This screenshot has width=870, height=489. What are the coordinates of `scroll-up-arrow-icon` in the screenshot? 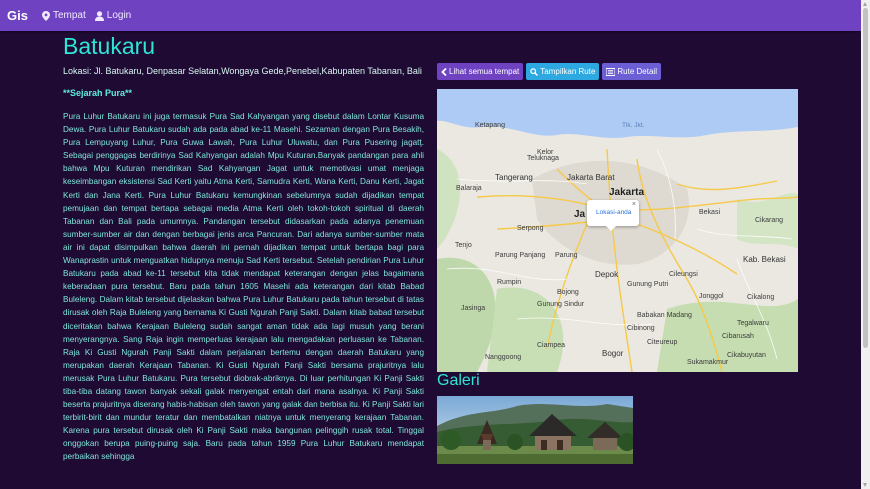 It's located at (865, 4).